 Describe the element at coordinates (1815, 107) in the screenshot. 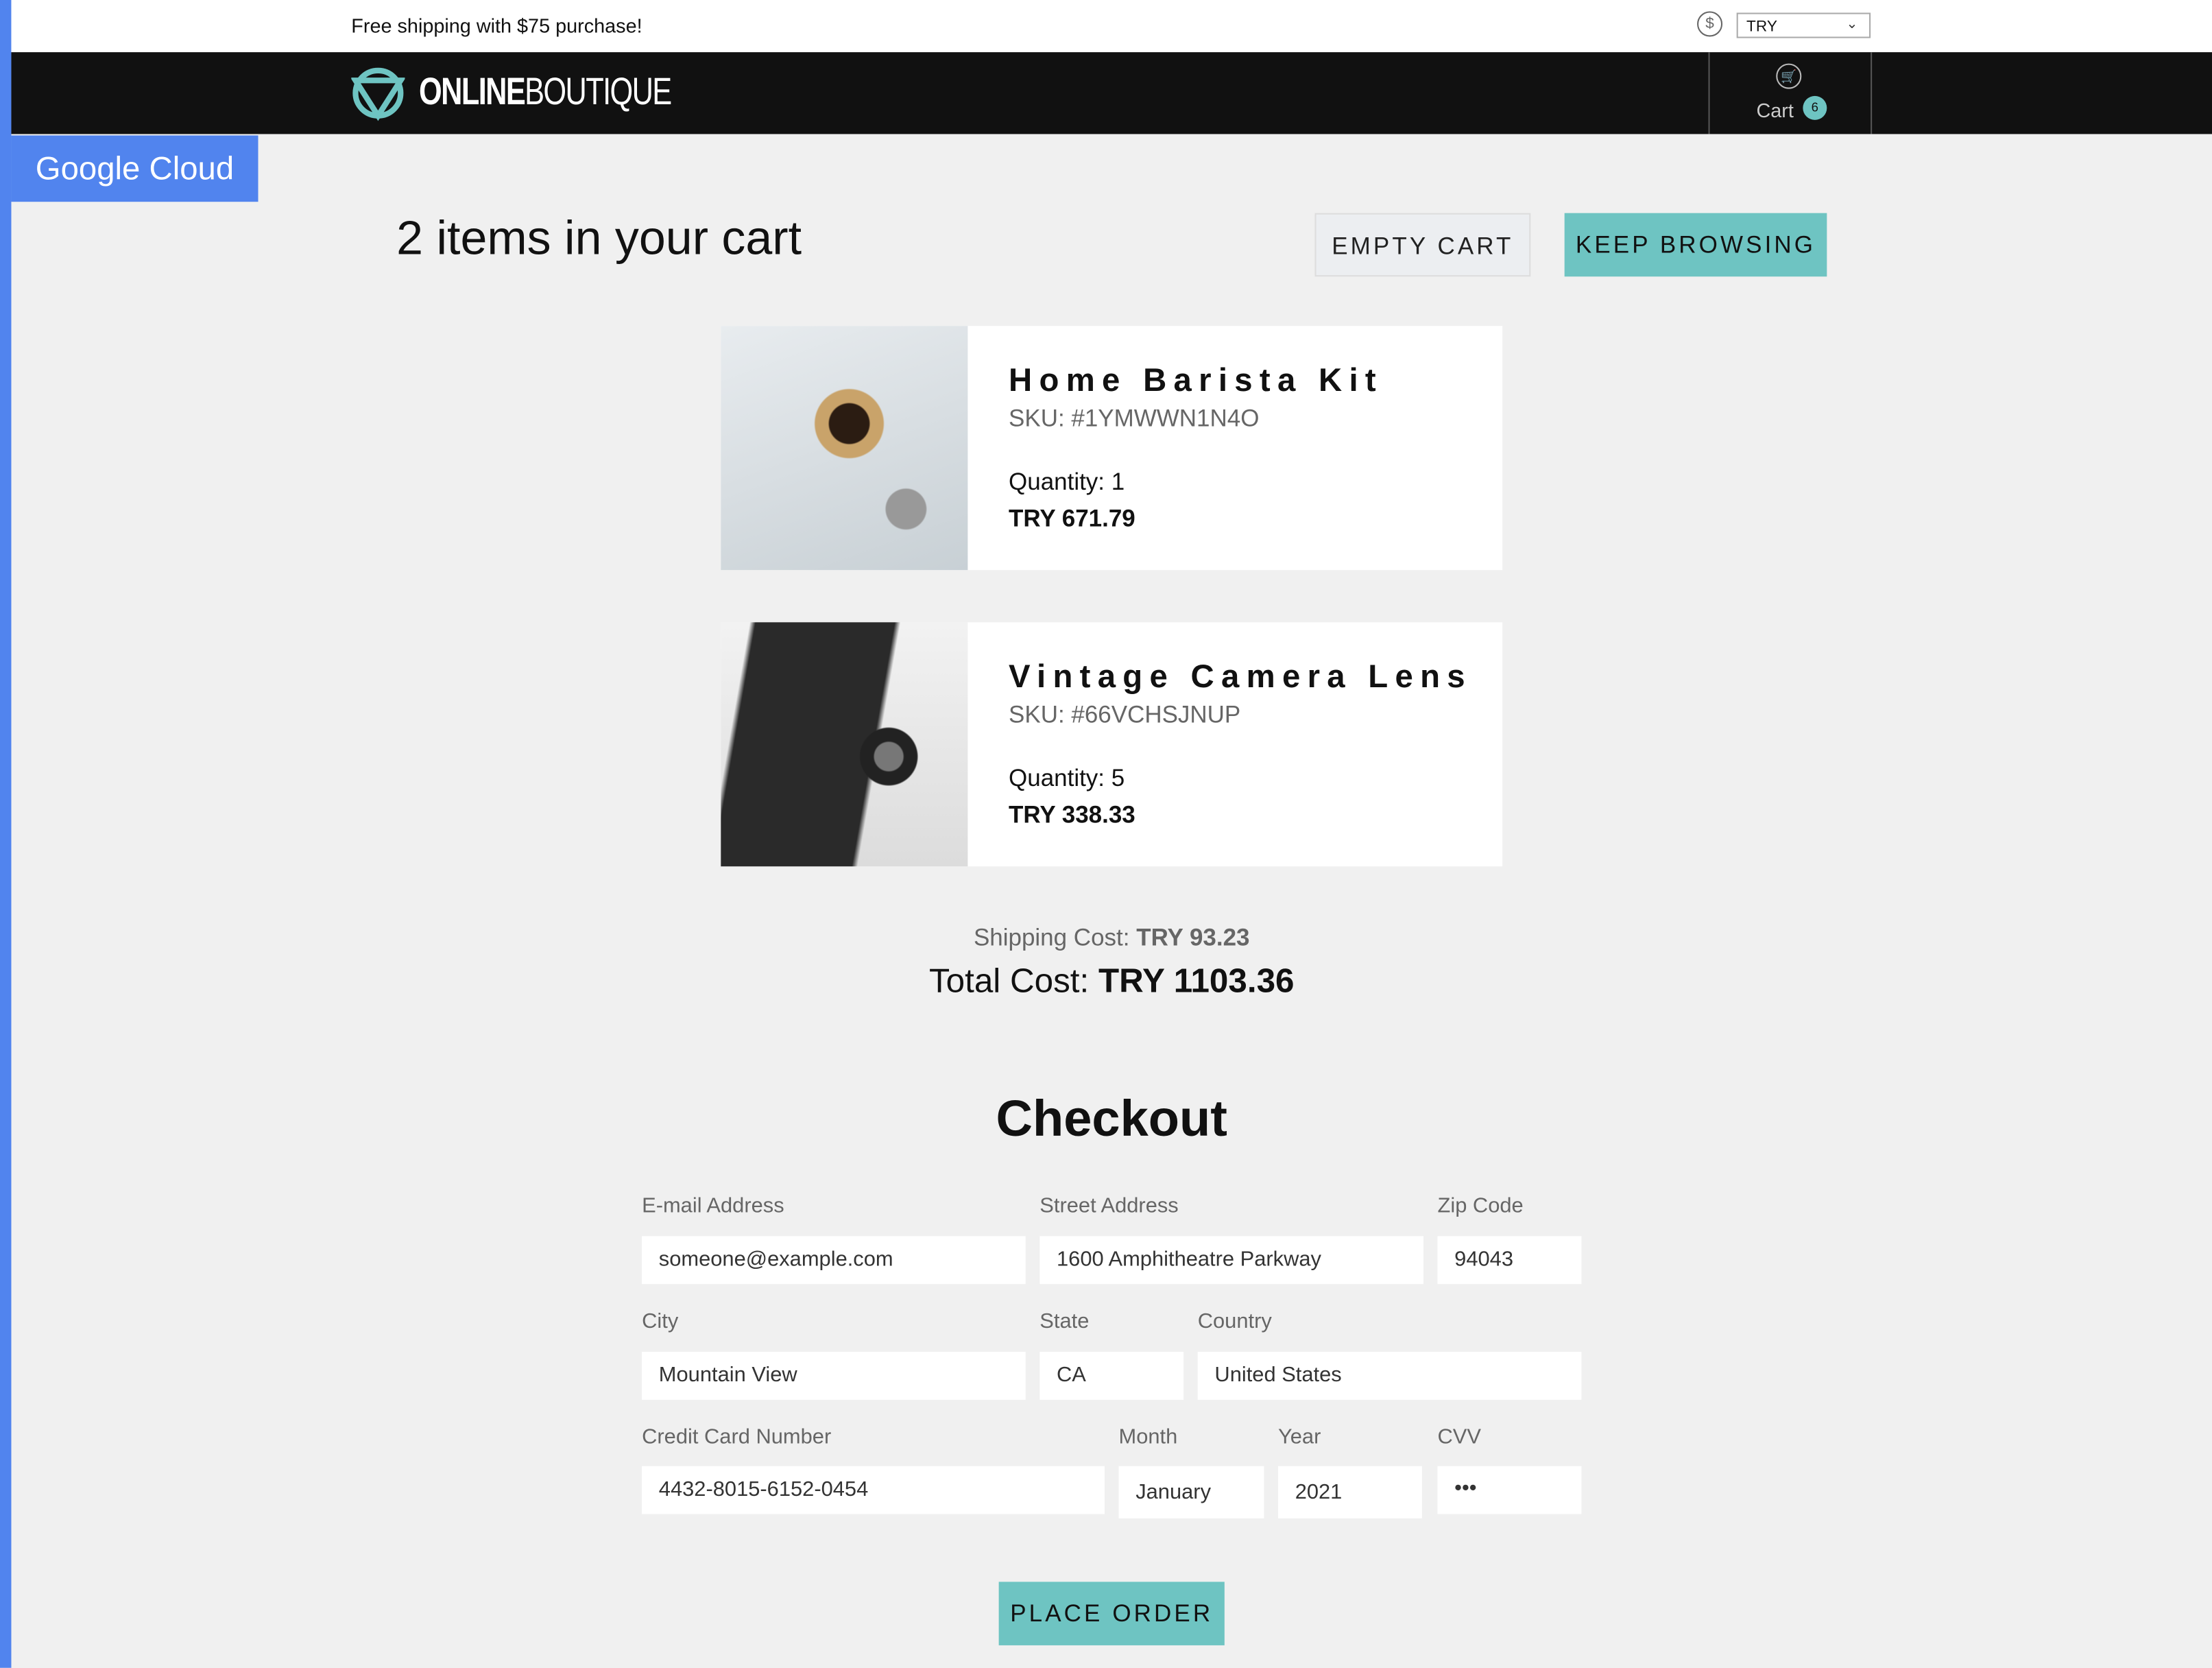

I see `cart-count-badge: 6` at that location.